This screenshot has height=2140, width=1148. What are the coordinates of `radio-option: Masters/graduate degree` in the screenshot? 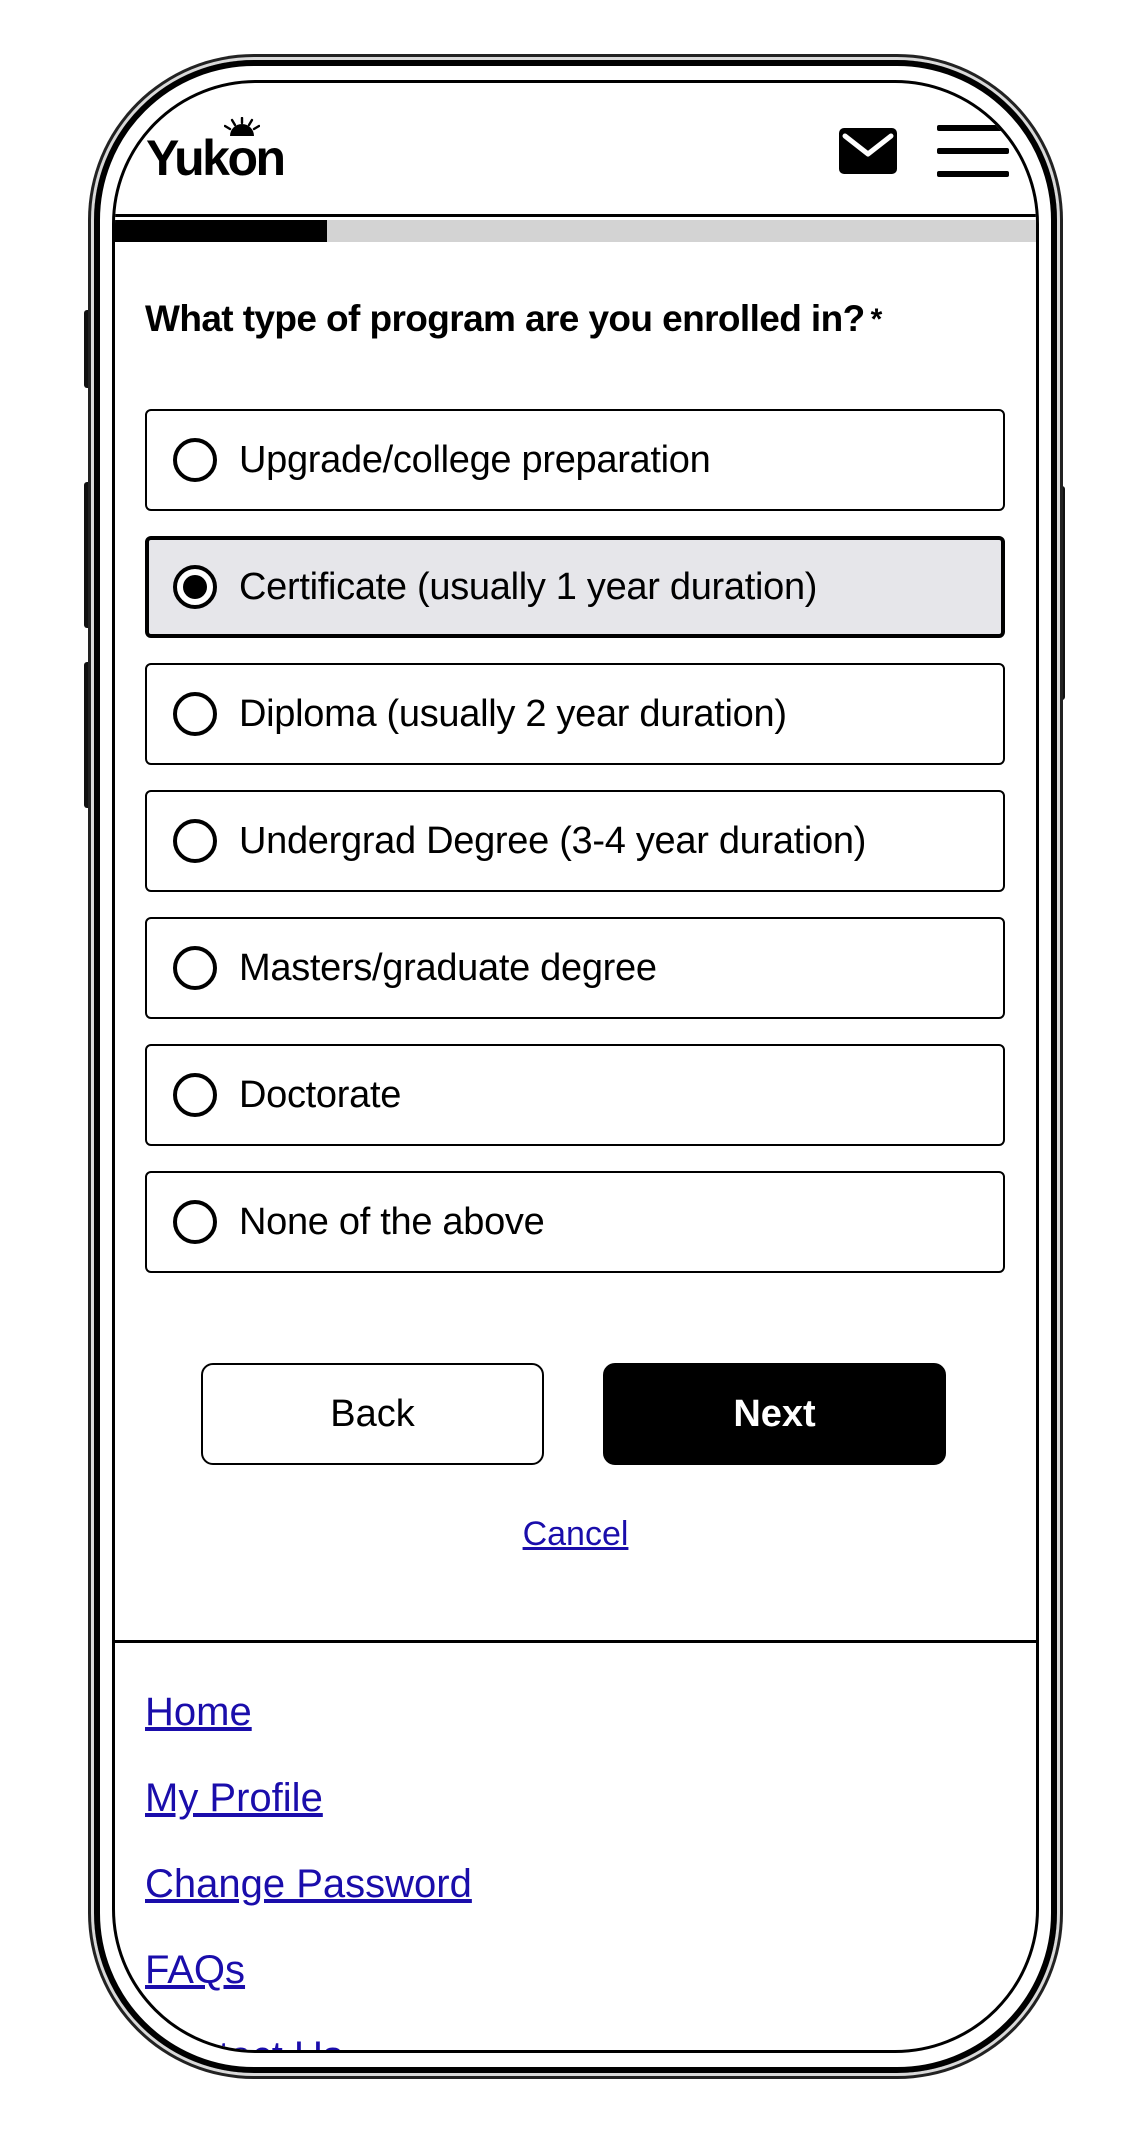 It's located at (575, 968).